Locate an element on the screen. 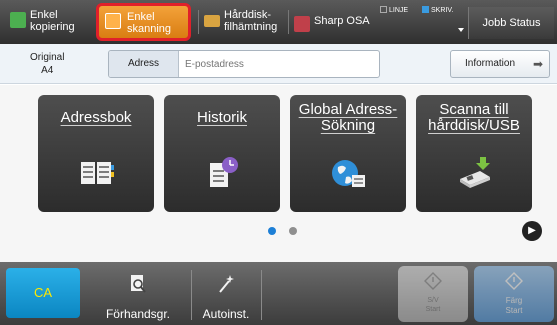  address-label: Adress is located at coordinates (144, 64).